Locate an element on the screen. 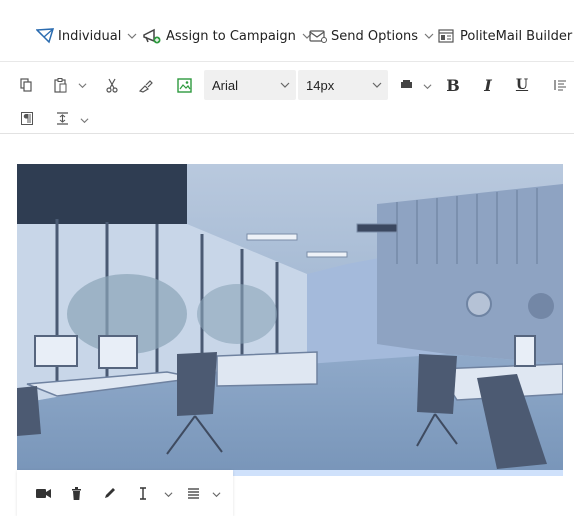 Image resolution: width=574 pixels, height=516 pixels. text-color-icon is located at coordinates (406, 84).